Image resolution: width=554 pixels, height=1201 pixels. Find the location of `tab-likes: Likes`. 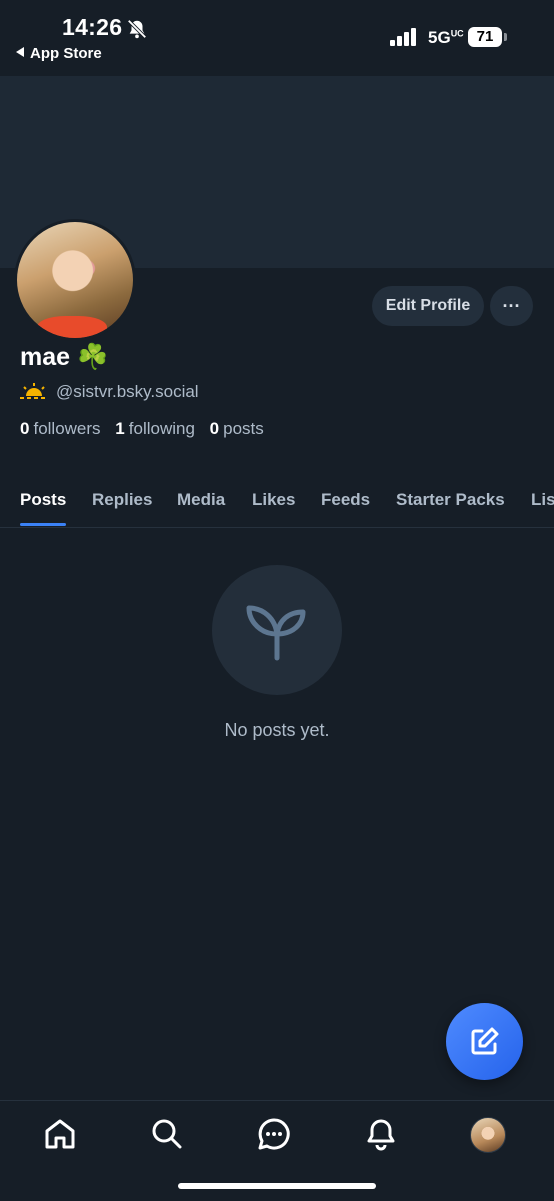

tab-likes: Likes is located at coordinates (273, 500).